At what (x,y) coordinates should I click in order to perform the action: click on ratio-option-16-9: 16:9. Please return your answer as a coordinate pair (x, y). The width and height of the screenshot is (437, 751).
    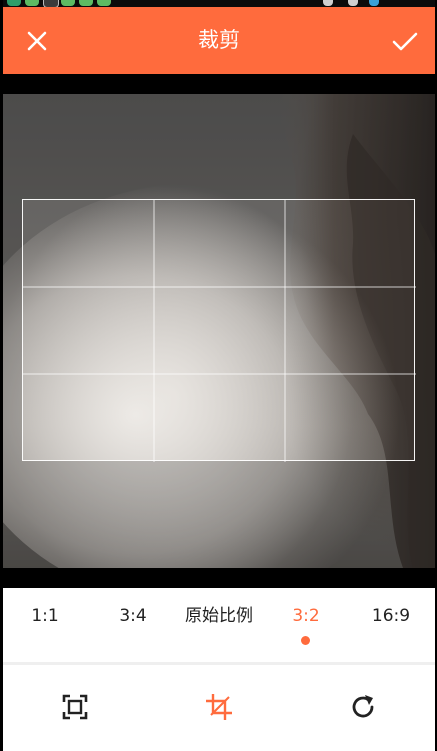
    Looking at the image, I should click on (390, 616).